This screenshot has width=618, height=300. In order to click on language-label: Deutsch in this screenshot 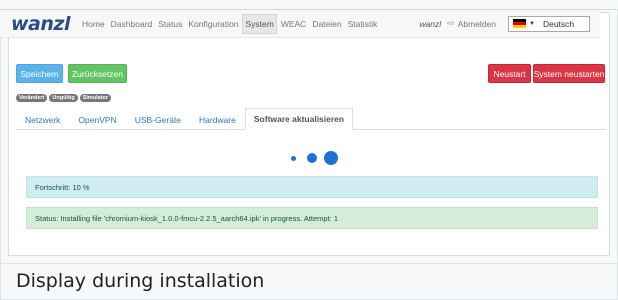, I will do `click(558, 23)`.